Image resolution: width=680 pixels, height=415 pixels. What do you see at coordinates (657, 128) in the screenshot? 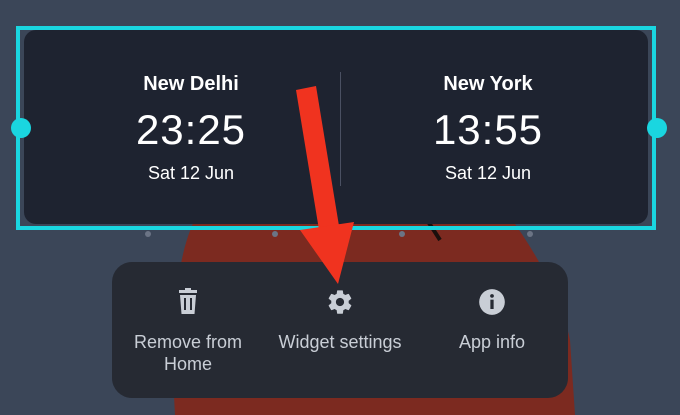
I see `resize-handle-right` at bounding box center [657, 128].